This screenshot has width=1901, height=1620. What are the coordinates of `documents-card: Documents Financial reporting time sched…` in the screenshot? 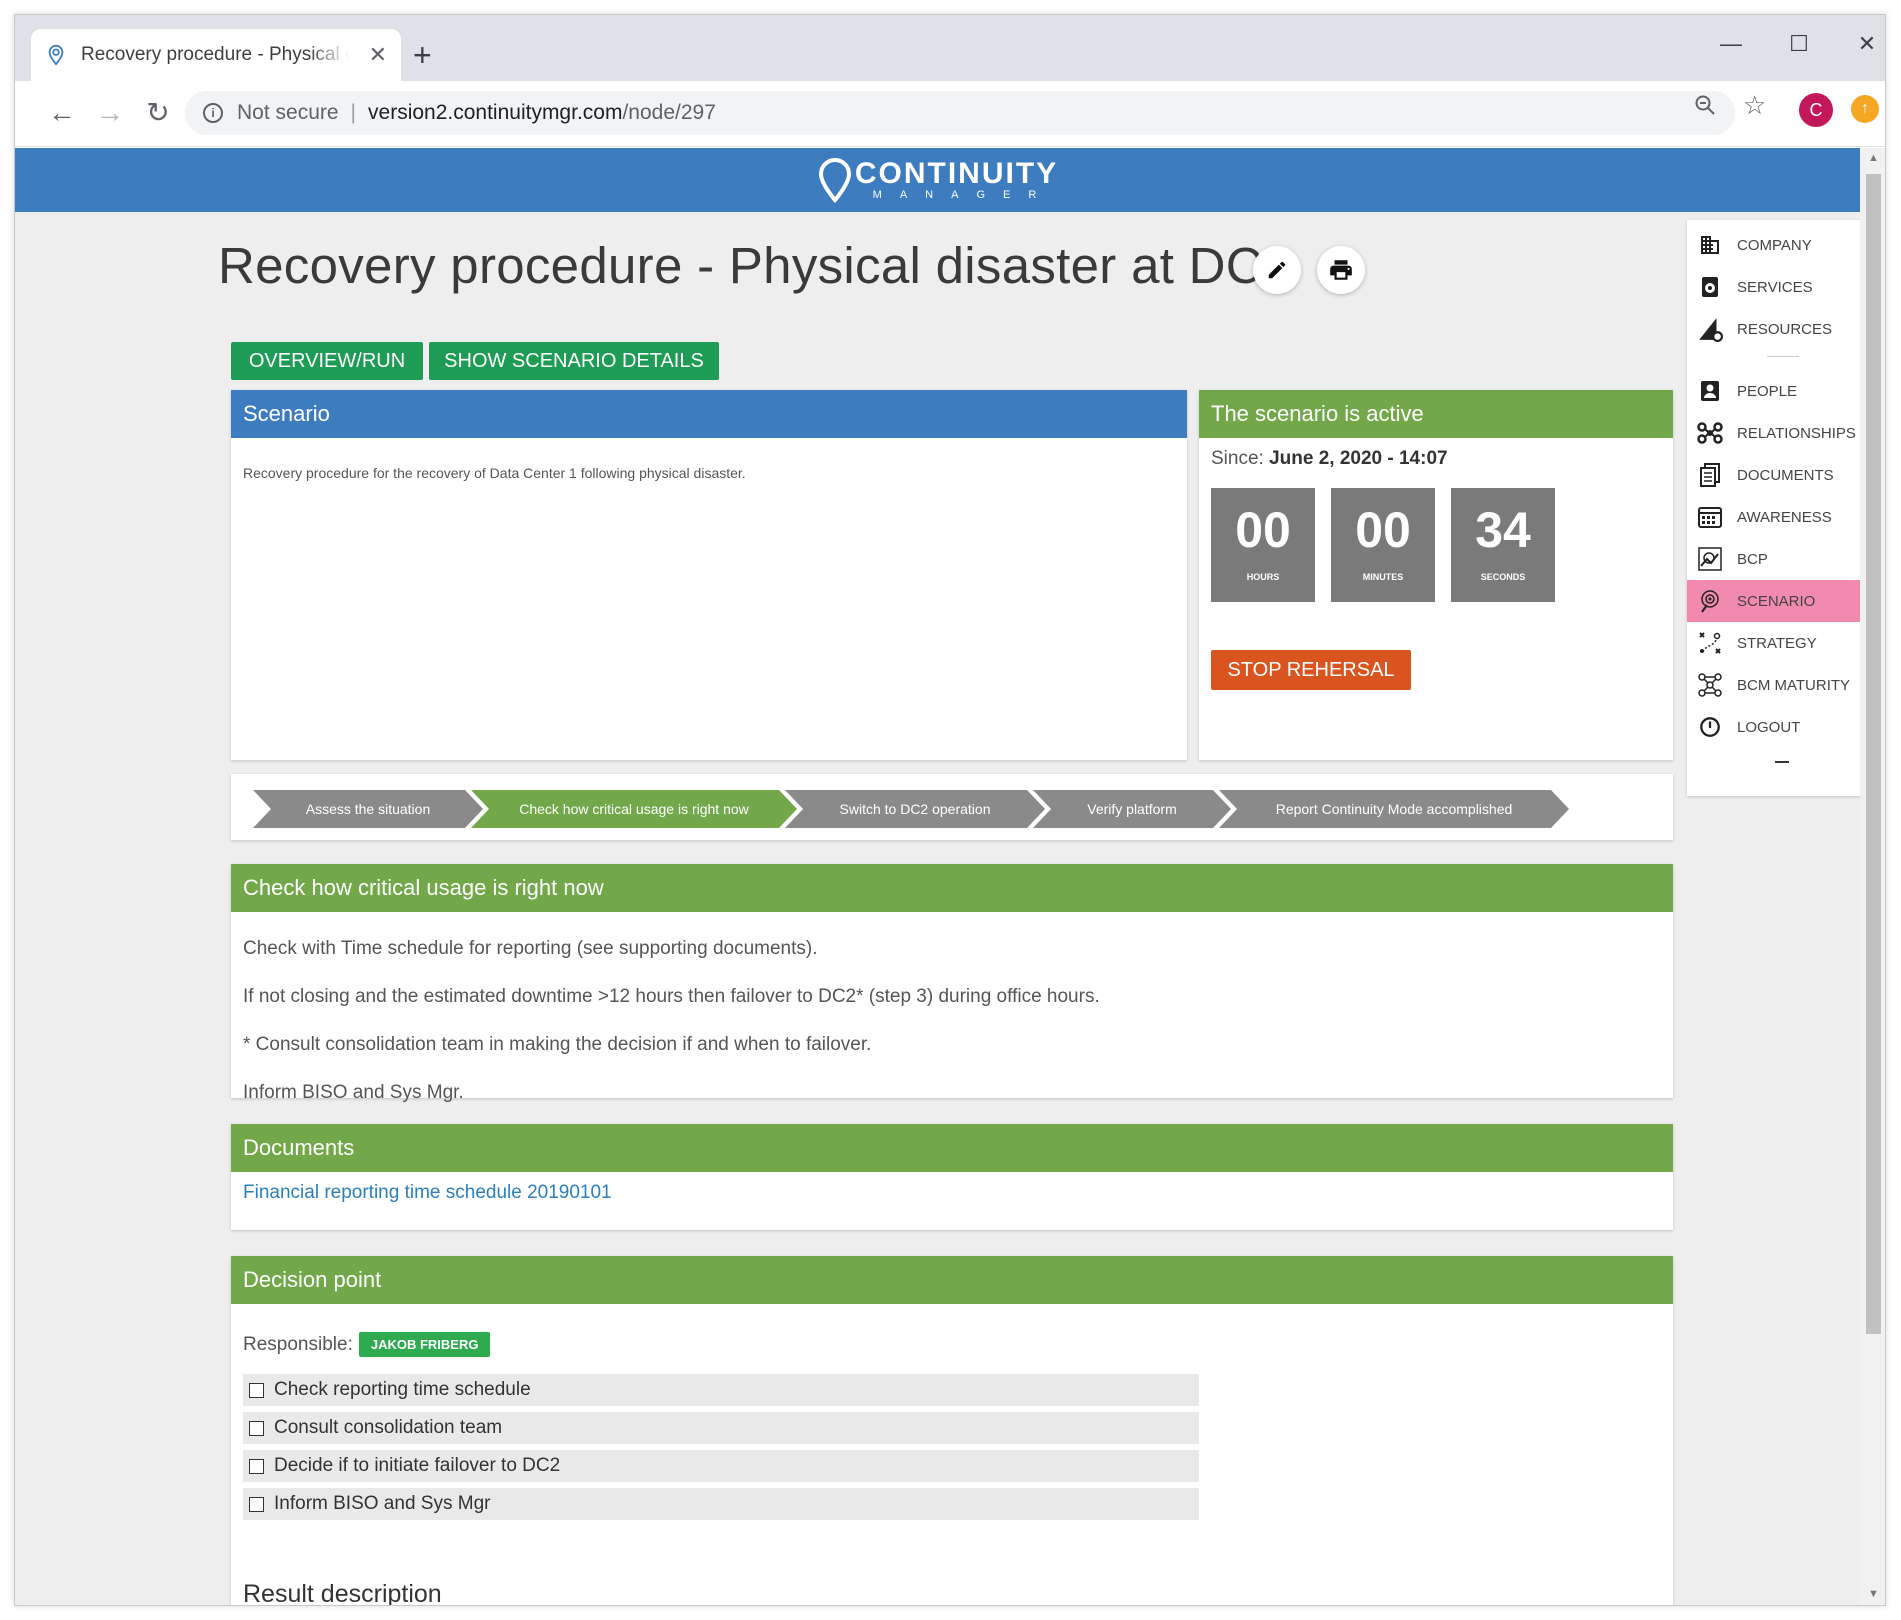 It's located at (952, 1177).